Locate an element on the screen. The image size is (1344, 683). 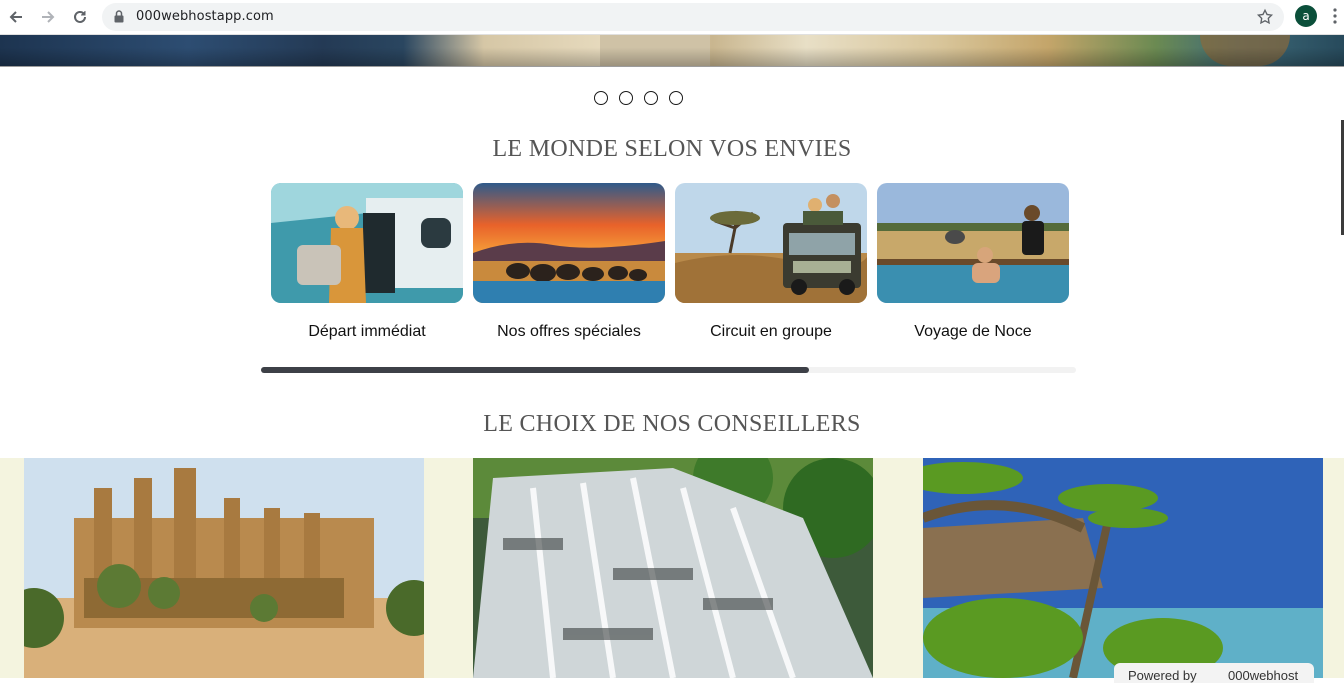
category-label: Nos offres spéciales is located at coordinates (569, 332).